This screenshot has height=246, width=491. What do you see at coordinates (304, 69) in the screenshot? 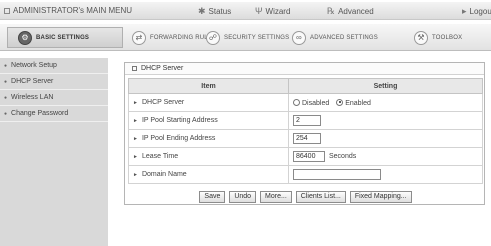
I see `panel-title: DHCP Server` at bounding box center [304, 69].